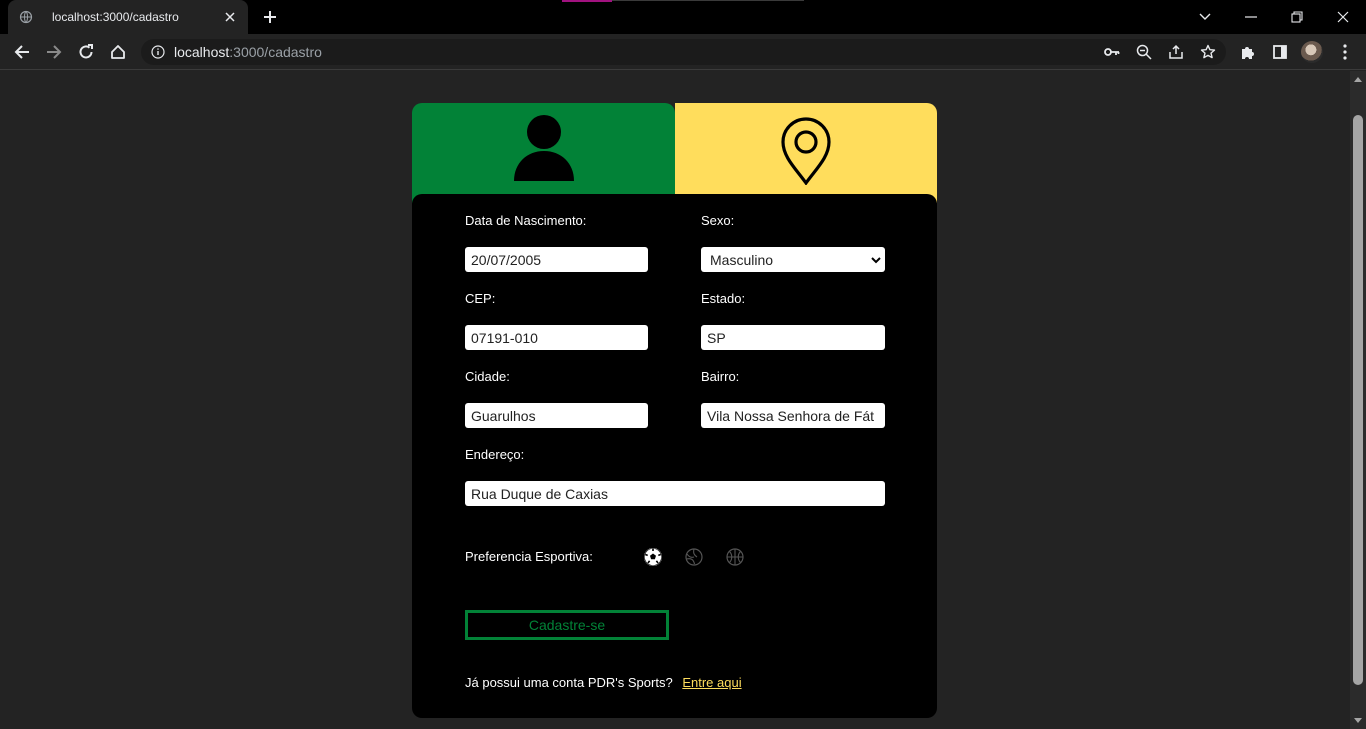 The height and width of the screenshot is (729, 1366). Describe the element at coordinates (544, 148) in the screenshot. I see `user-icon` at that location.